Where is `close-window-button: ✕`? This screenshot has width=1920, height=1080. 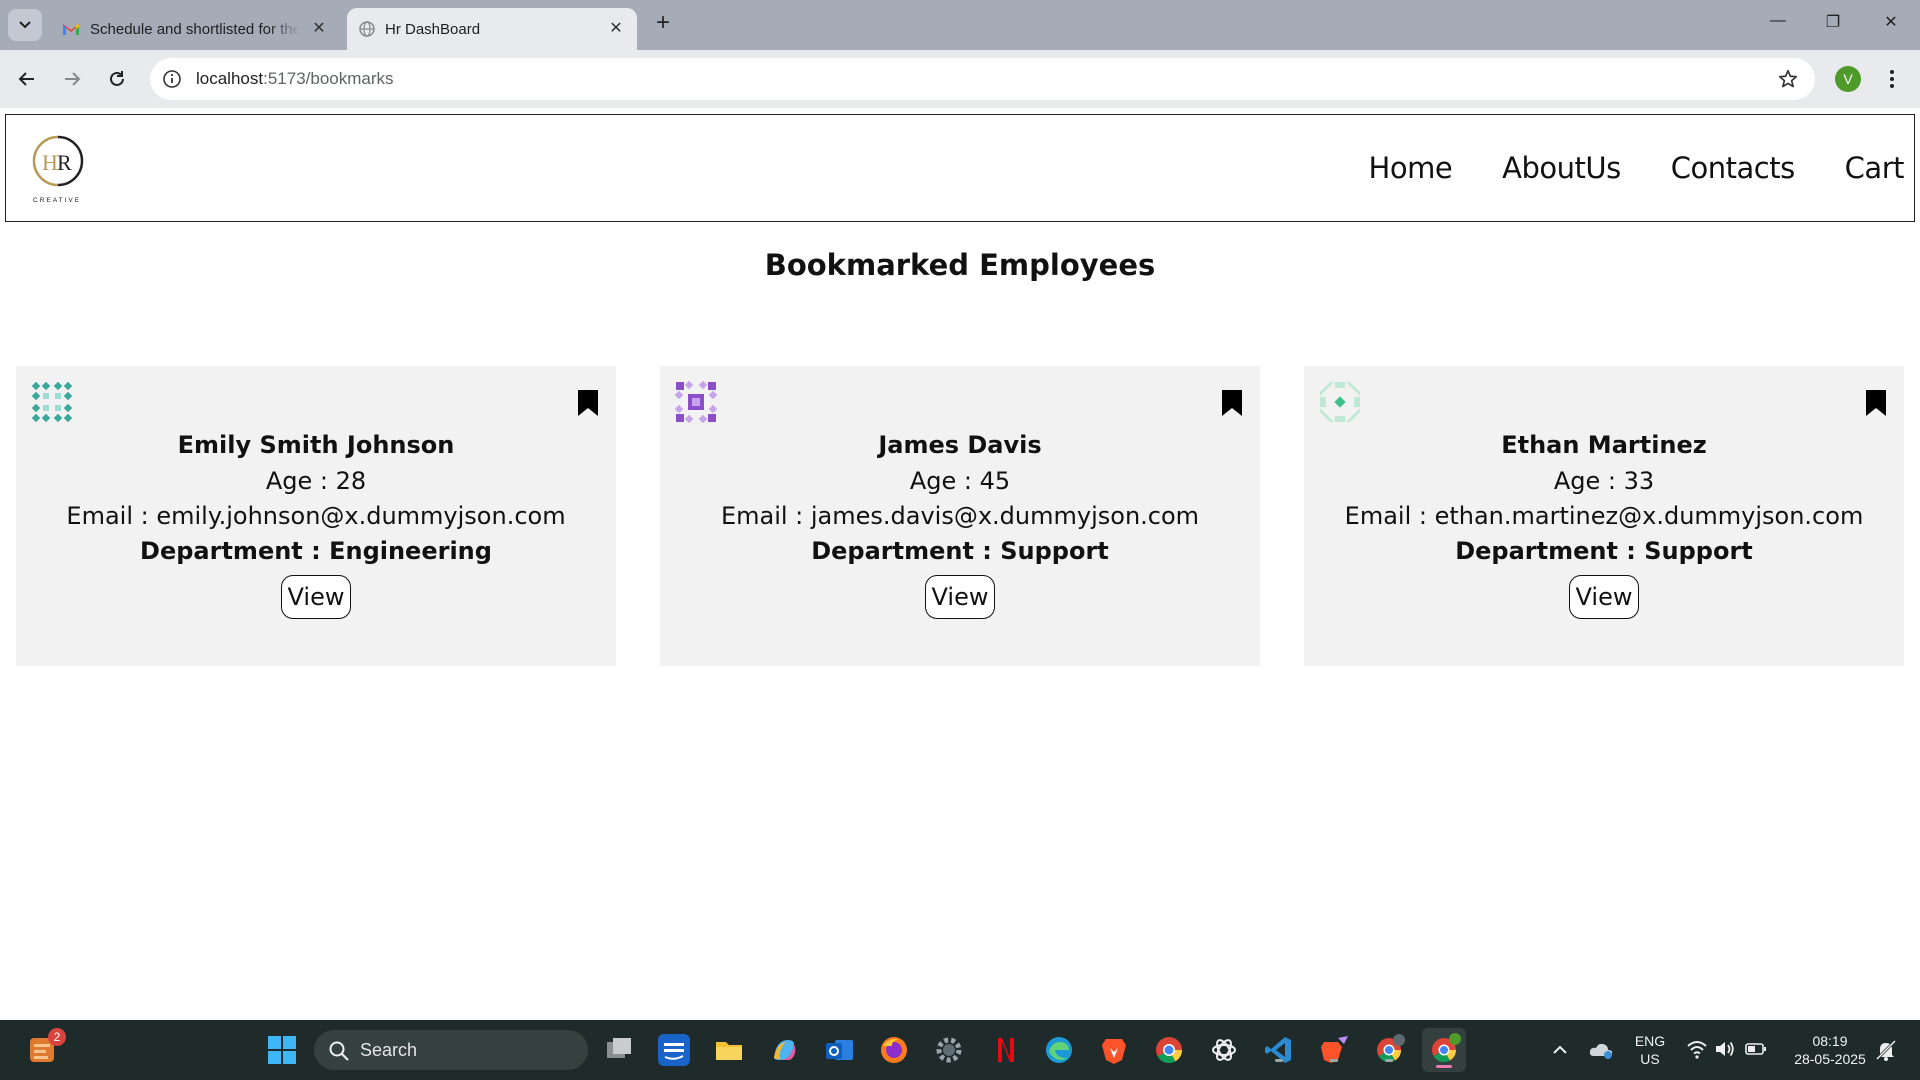
close-window-button: ✕ is located at coordinates (1891, 24).